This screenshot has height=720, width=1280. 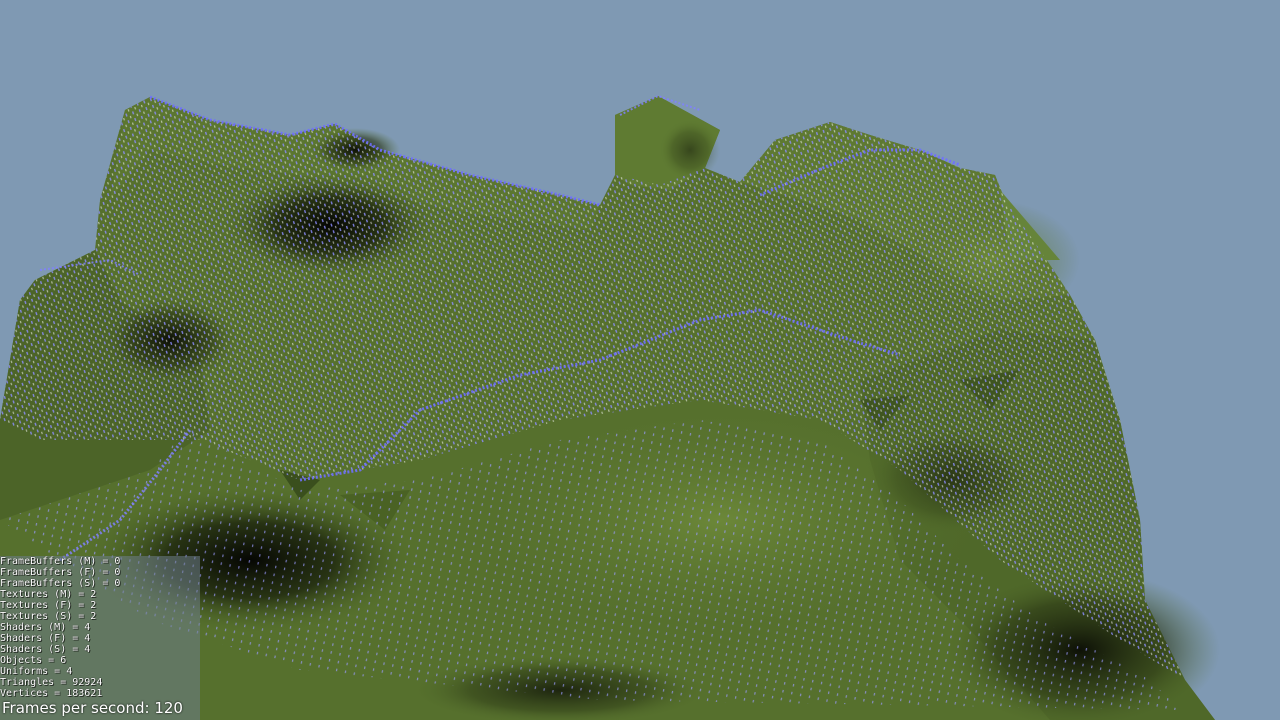 What do you see at coordinates (45, 649) in the screenshot?
I see `stats-line: Shaders (S) = 4` at bounding box center [45, 649].